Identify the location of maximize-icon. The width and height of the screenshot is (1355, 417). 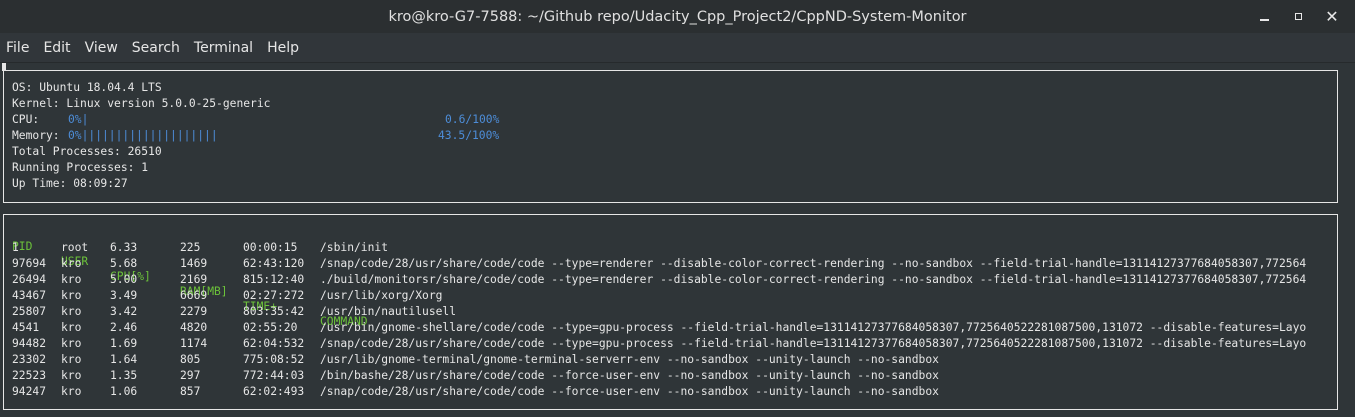
(1298, 16).